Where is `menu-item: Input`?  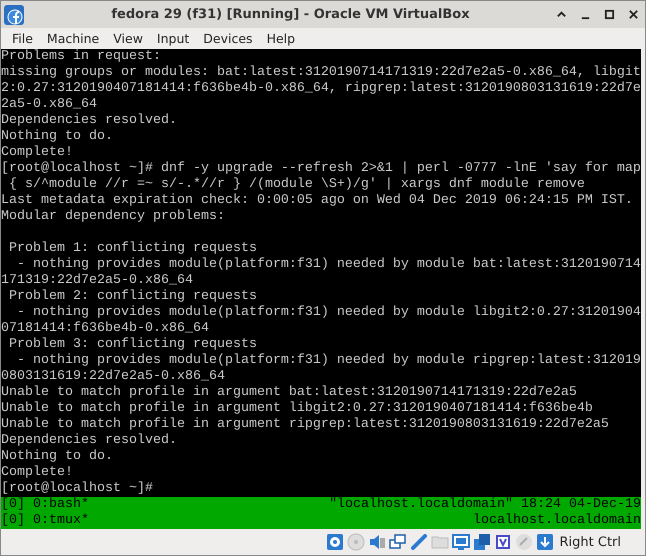
menu-item: Input is located at coordinates (173, 38).